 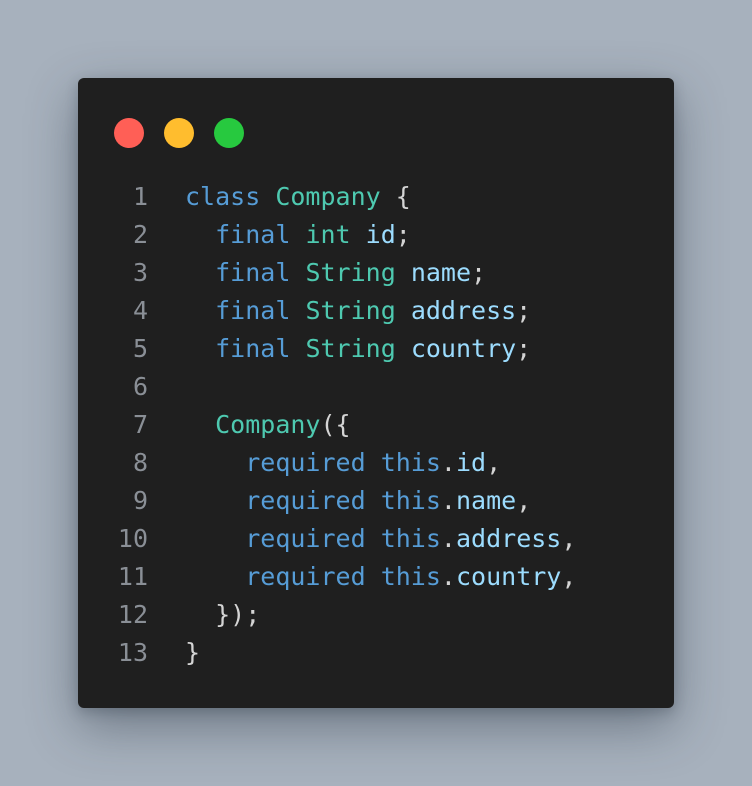 I want to click on code-line: 4 final String address;, so click(x=376, y=311).